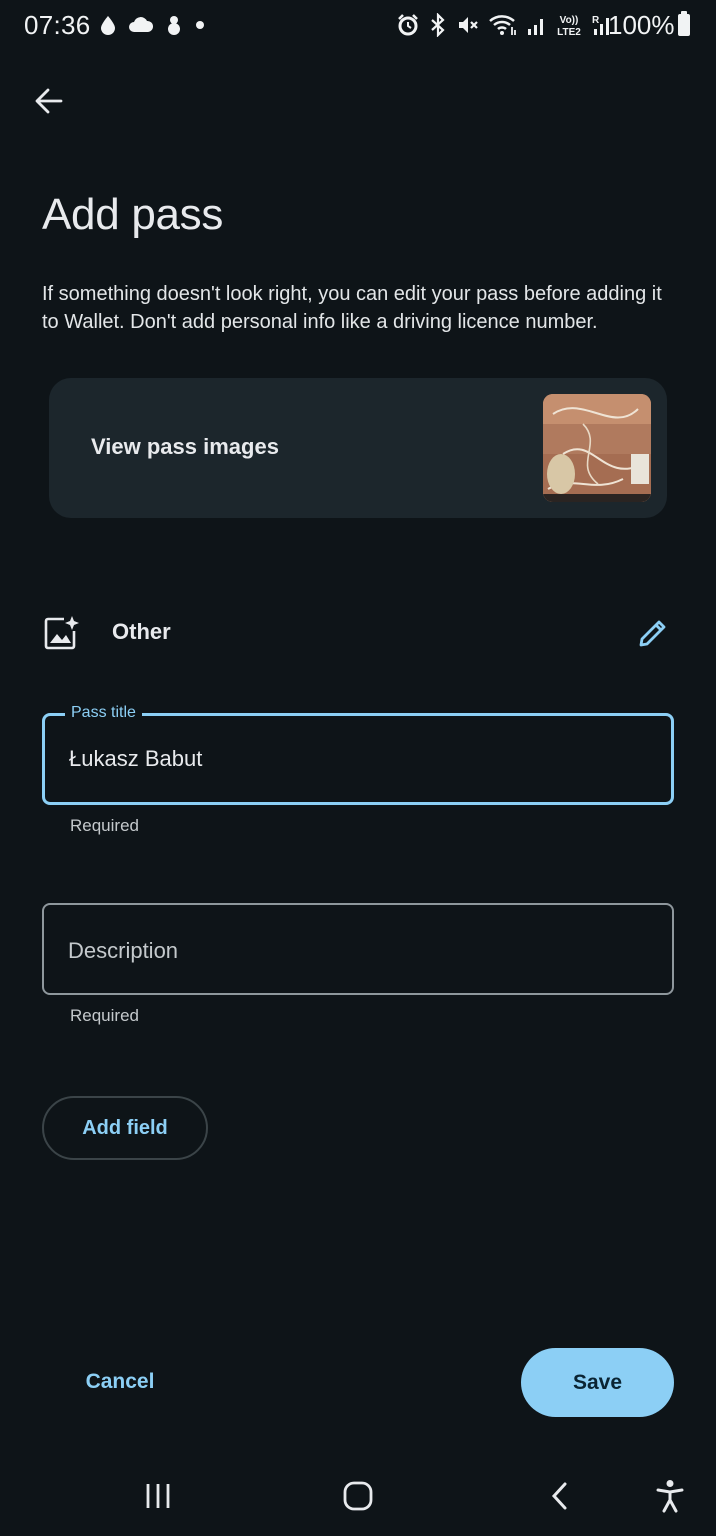 This screenshot has width=716, height=1536. I want to click on recents-button, so click(158, 1496).